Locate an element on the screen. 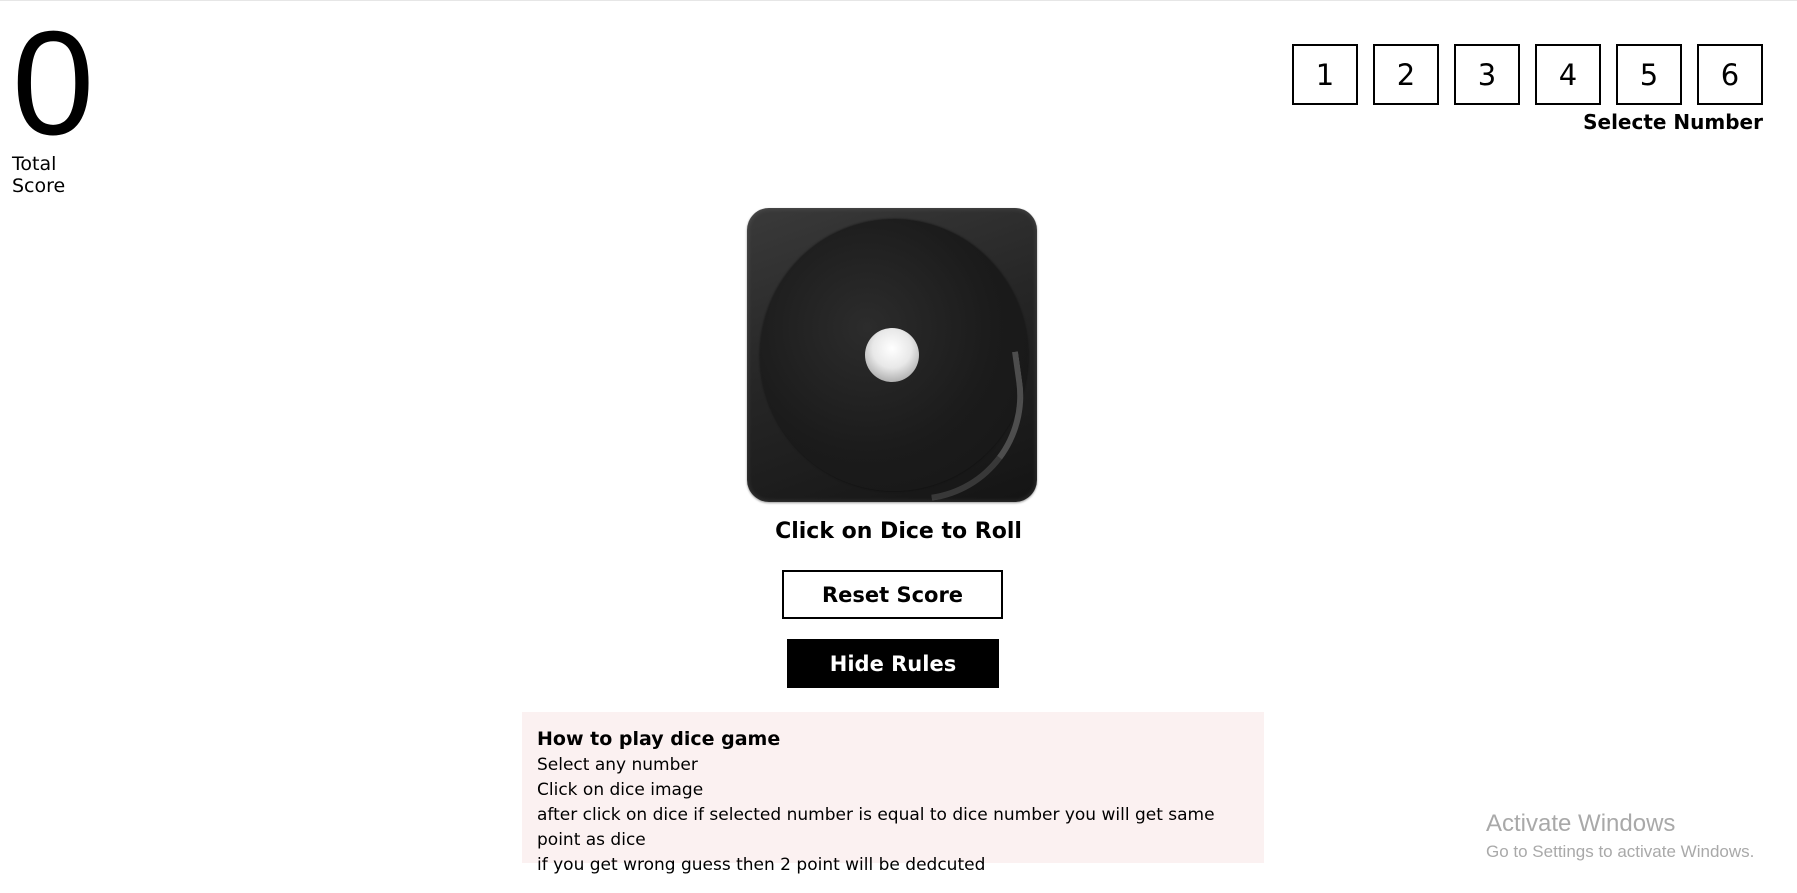  number-button-2: 2 is located at coordinates (1406, 74).